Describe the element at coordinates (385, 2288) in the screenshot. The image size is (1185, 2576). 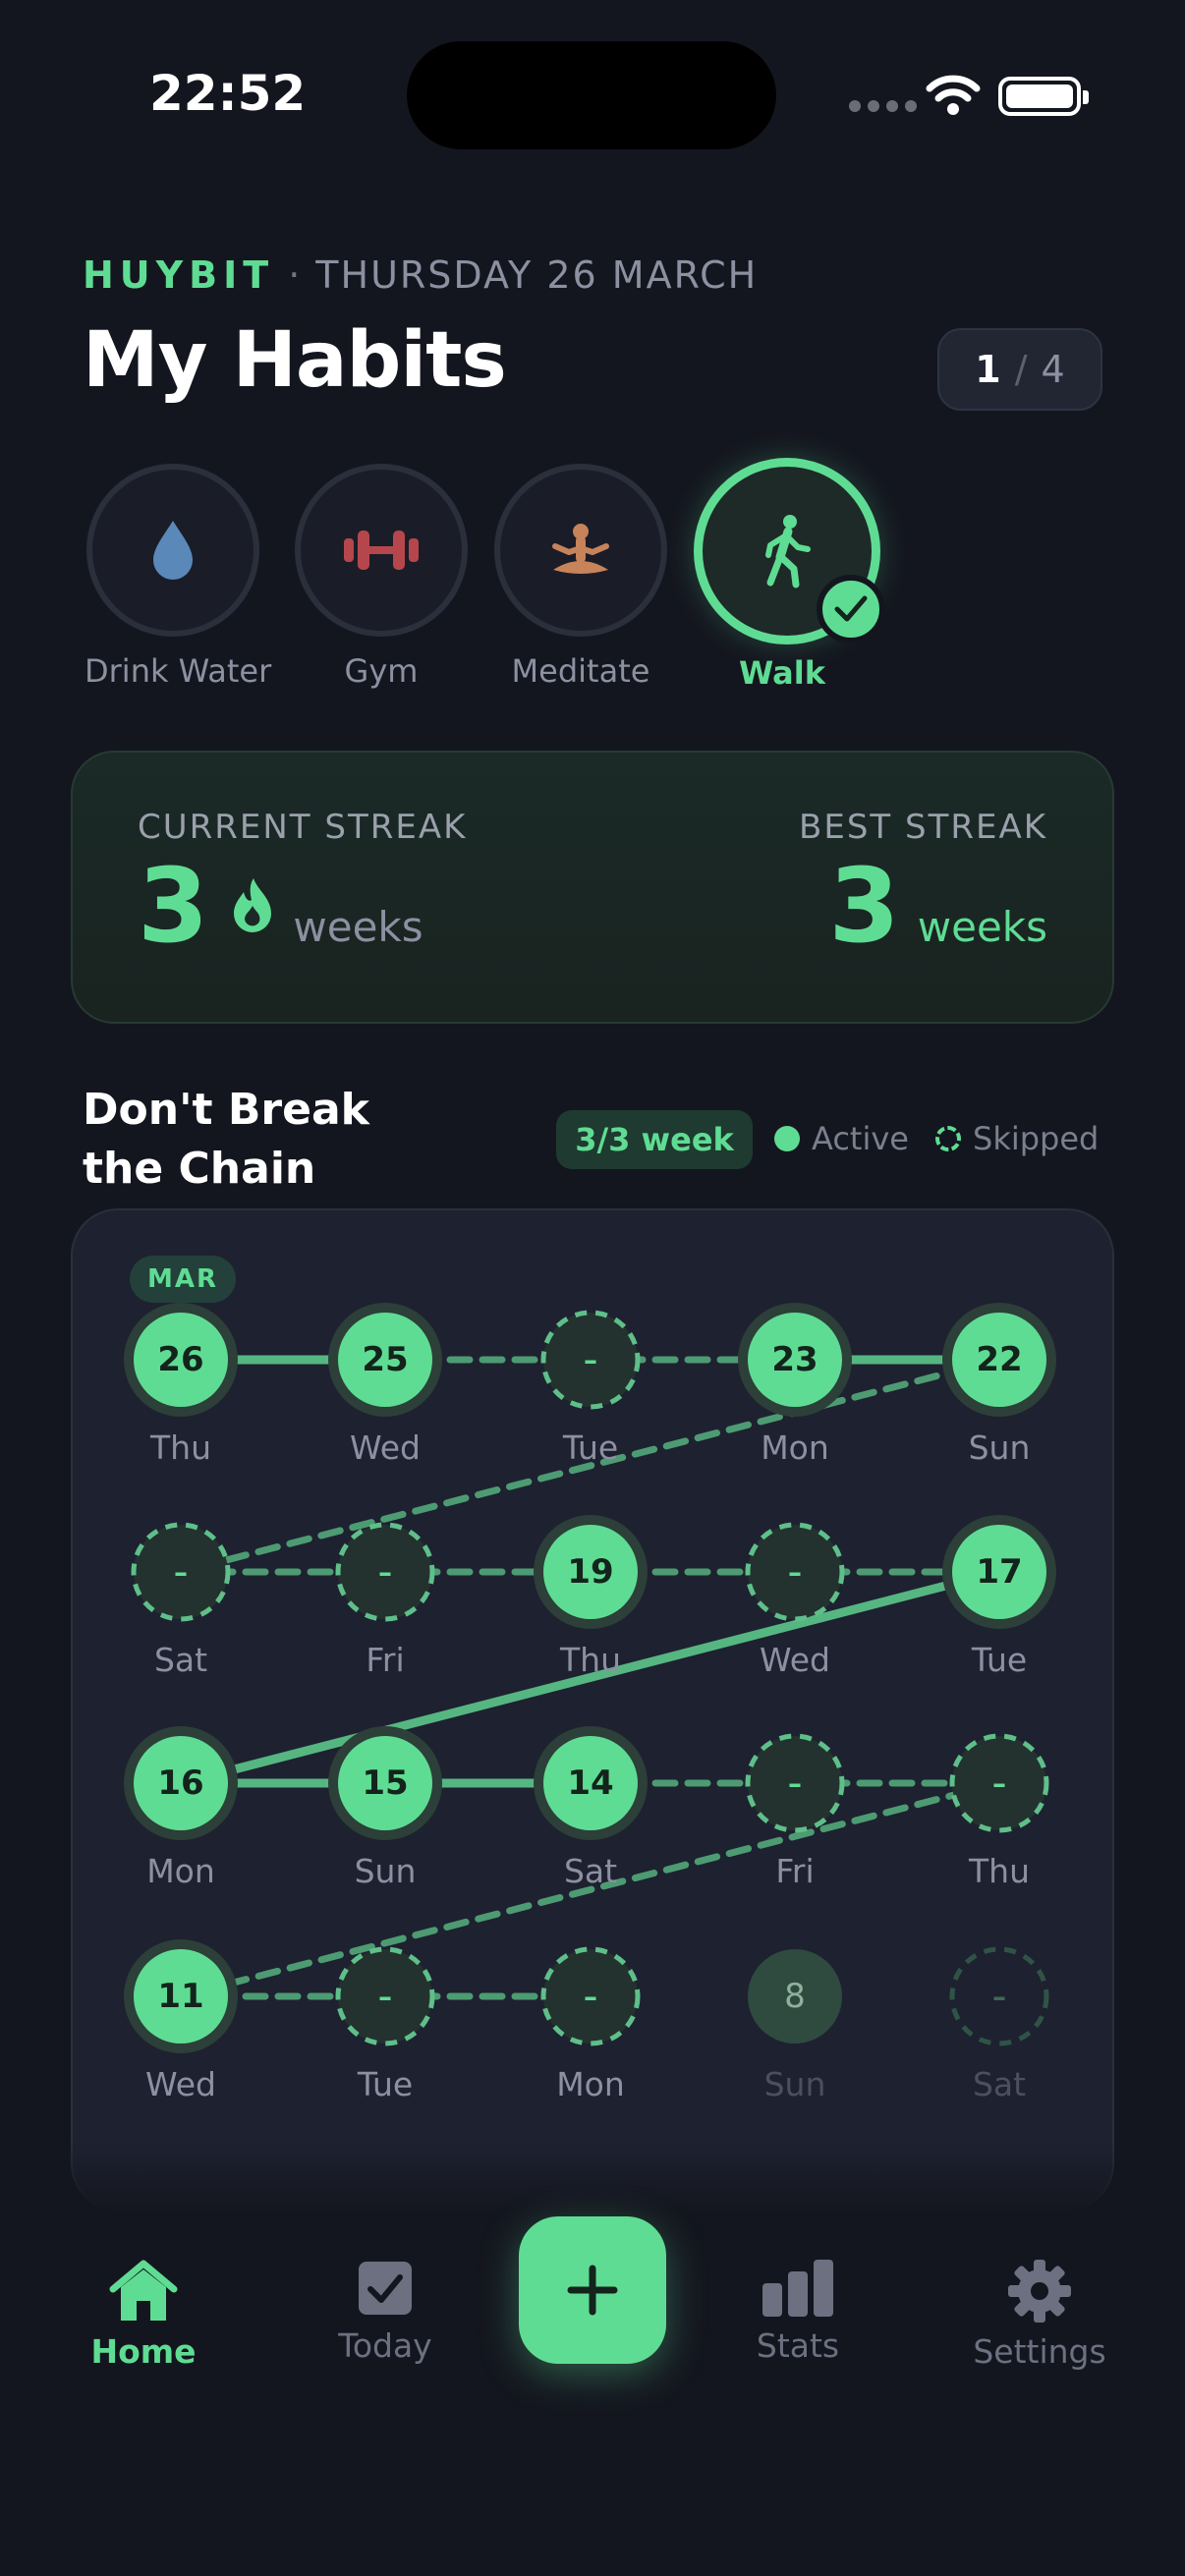
I see `checkbox-icon` at that location.